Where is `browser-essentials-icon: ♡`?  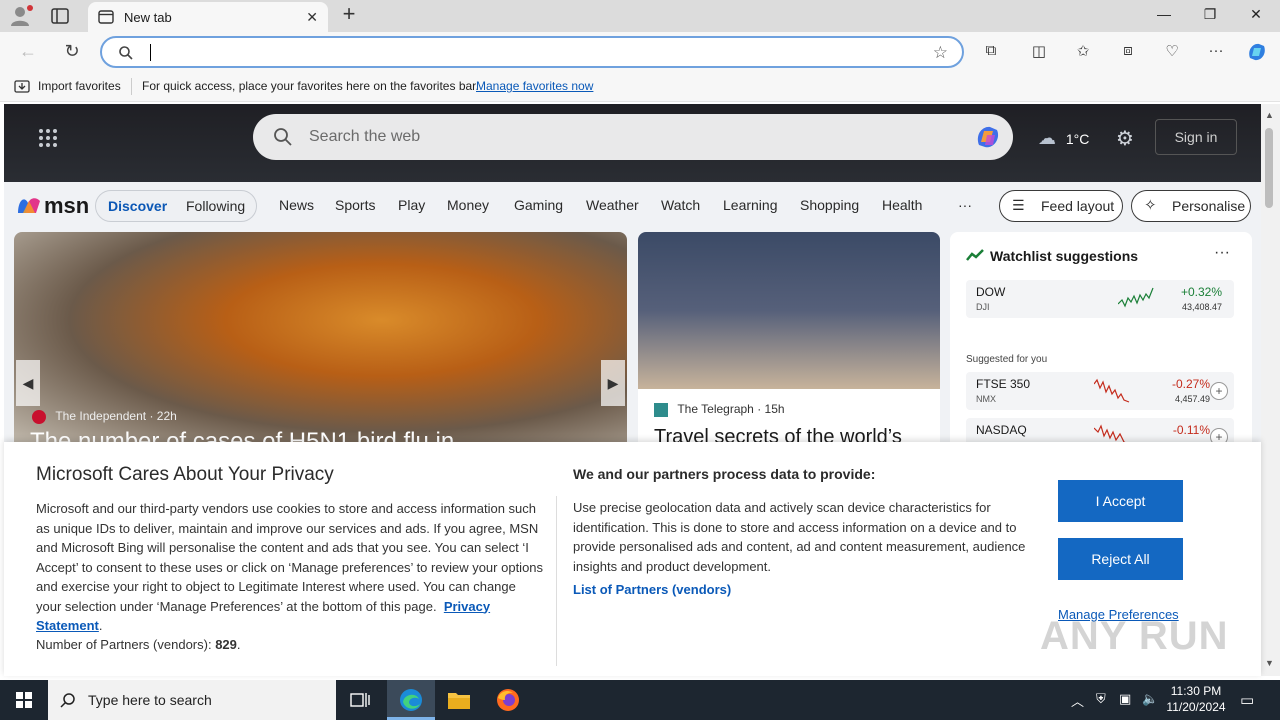 browser-essentials-icon: ♡ is located at coordinates (1172, 52).